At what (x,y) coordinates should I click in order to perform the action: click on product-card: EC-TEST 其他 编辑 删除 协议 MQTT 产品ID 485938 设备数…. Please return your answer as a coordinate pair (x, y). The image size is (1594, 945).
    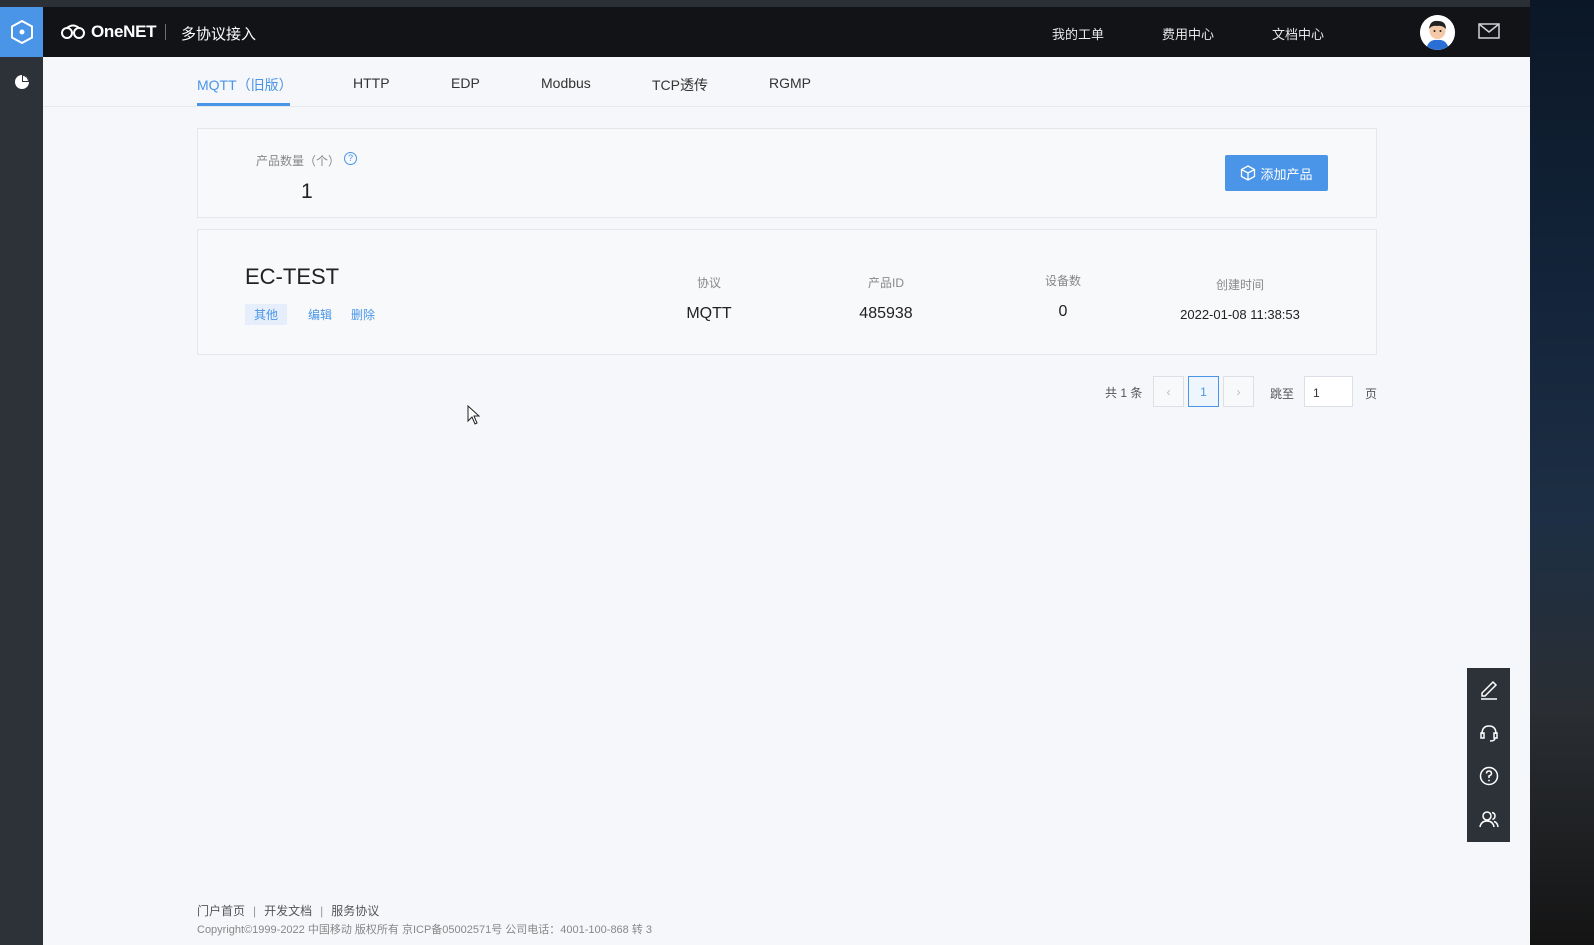
    Looking at the image, I should click on (787, 292).